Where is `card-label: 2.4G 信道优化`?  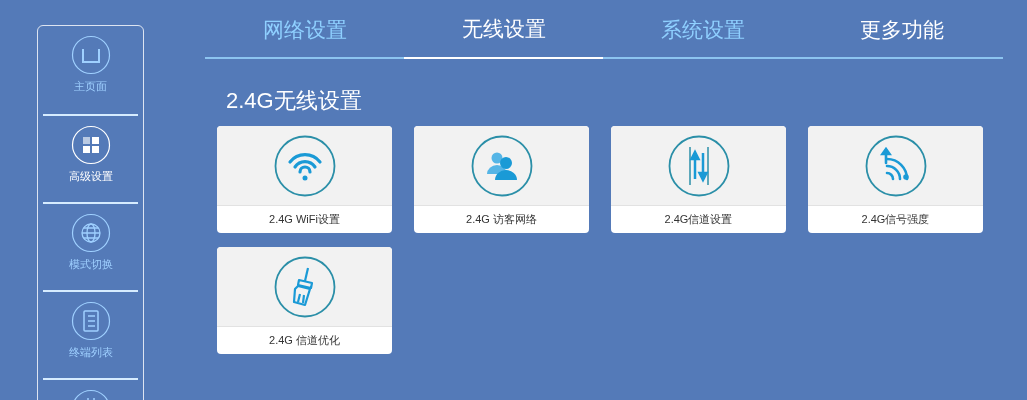
card-label: 2.4G 信道优化 is located at coordinates (304, 341).